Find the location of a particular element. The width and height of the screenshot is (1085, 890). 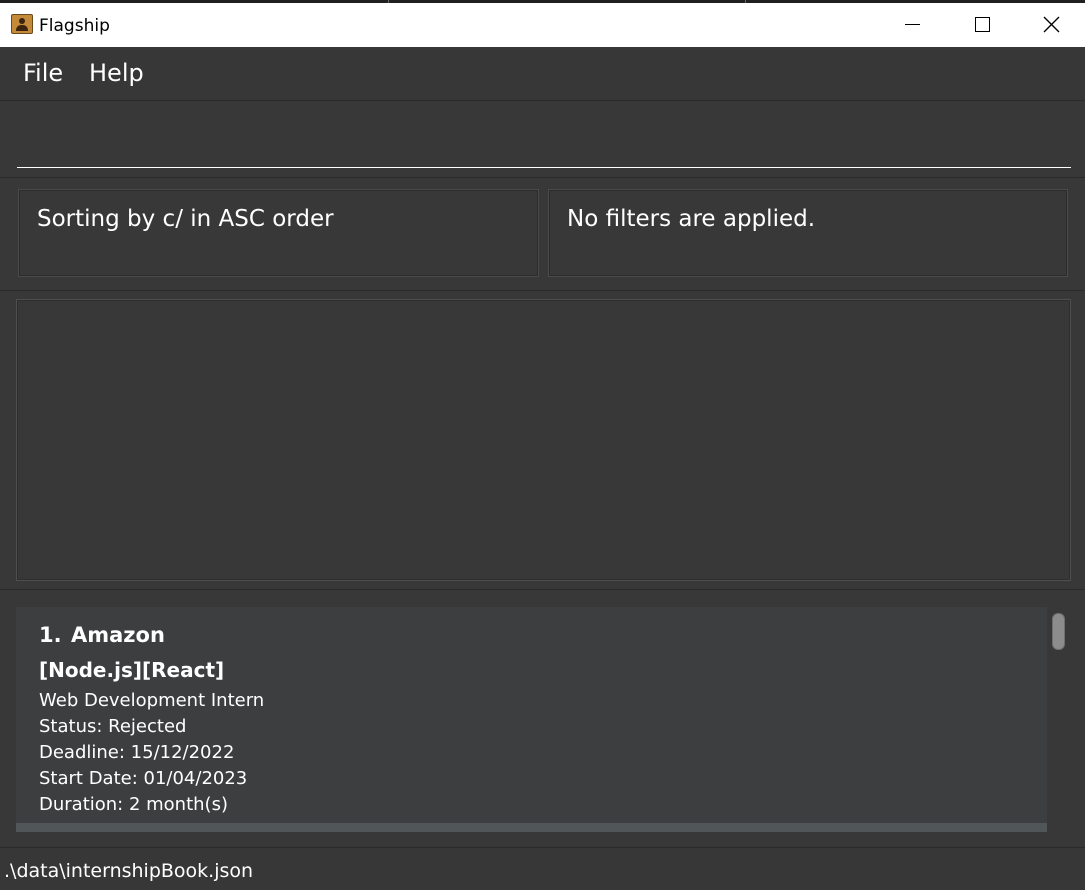

card-start-date: Start Date: 01/04/2023 is located at coordinates (143, 778).